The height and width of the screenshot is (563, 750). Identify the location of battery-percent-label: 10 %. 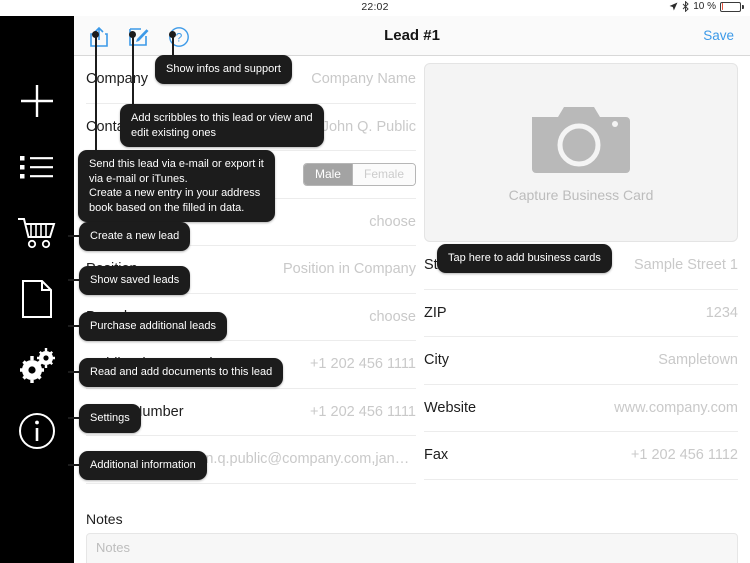
(704, 6).